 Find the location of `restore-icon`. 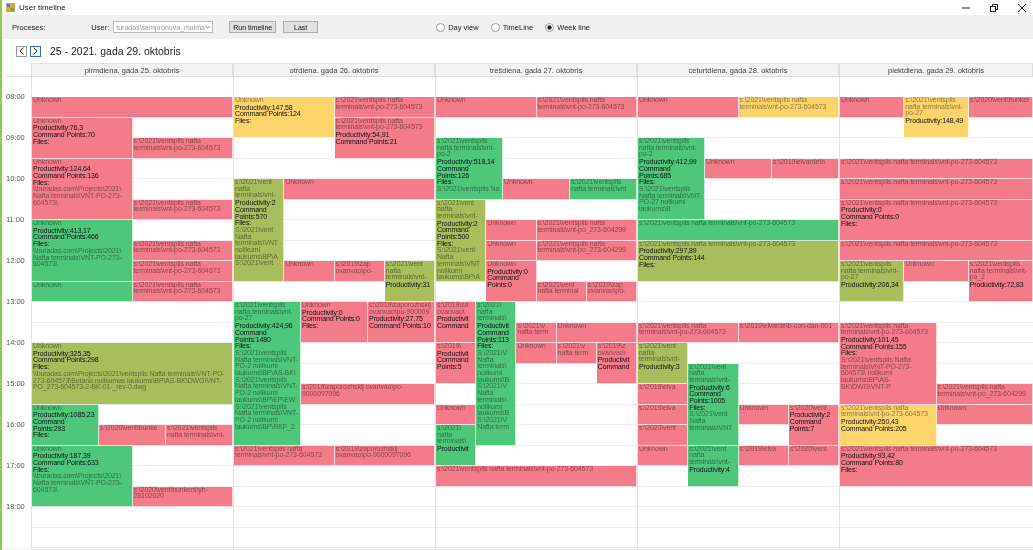

restore-icon is located at coordinates (994, 7).